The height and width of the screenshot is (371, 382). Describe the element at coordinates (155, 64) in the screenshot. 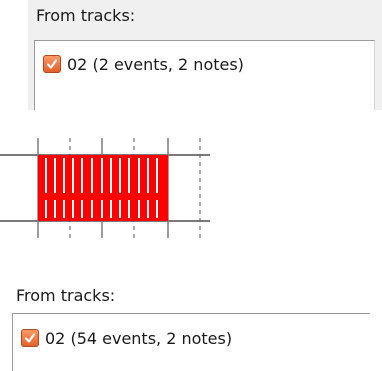

I see `track-item-label: 02 (2 events, 2 notes)` at that location.